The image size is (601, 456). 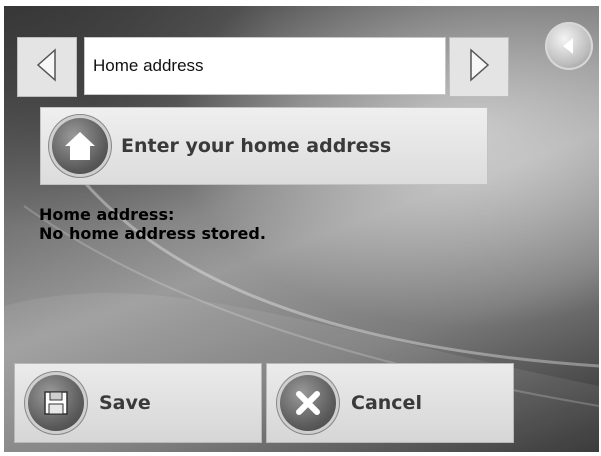 What do you see at coordinates (265, 66) in the screenshot?
I see `title-field: Home address` at bounding box center [265, 66].